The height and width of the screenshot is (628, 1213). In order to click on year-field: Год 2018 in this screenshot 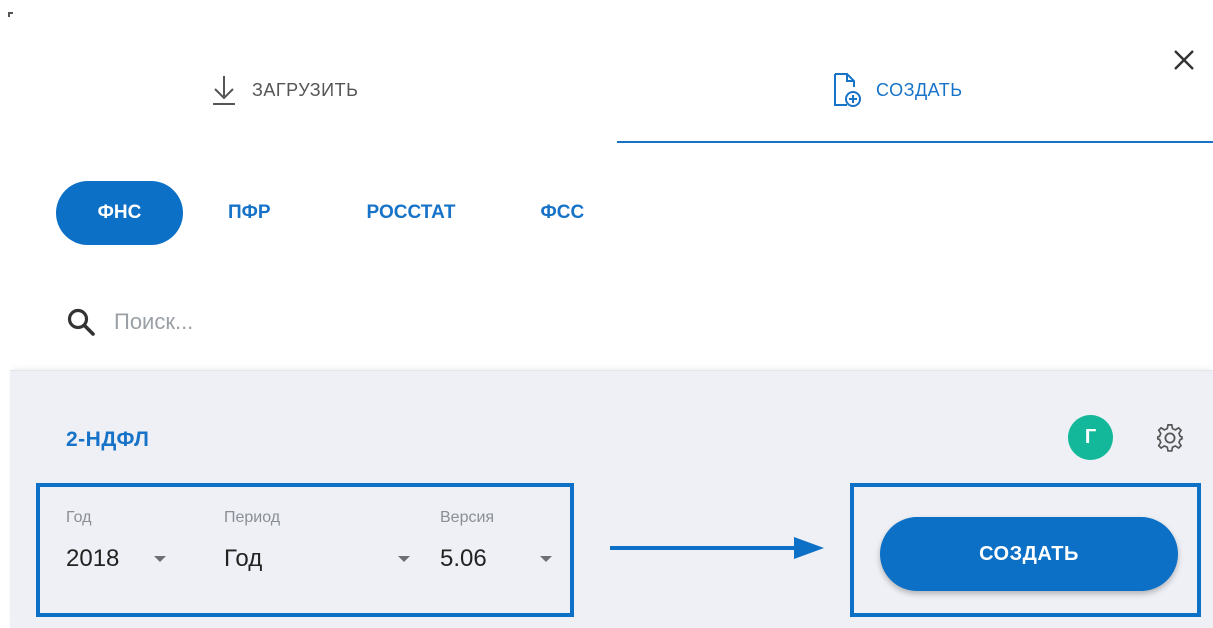, I will do `click(116, 543)`.